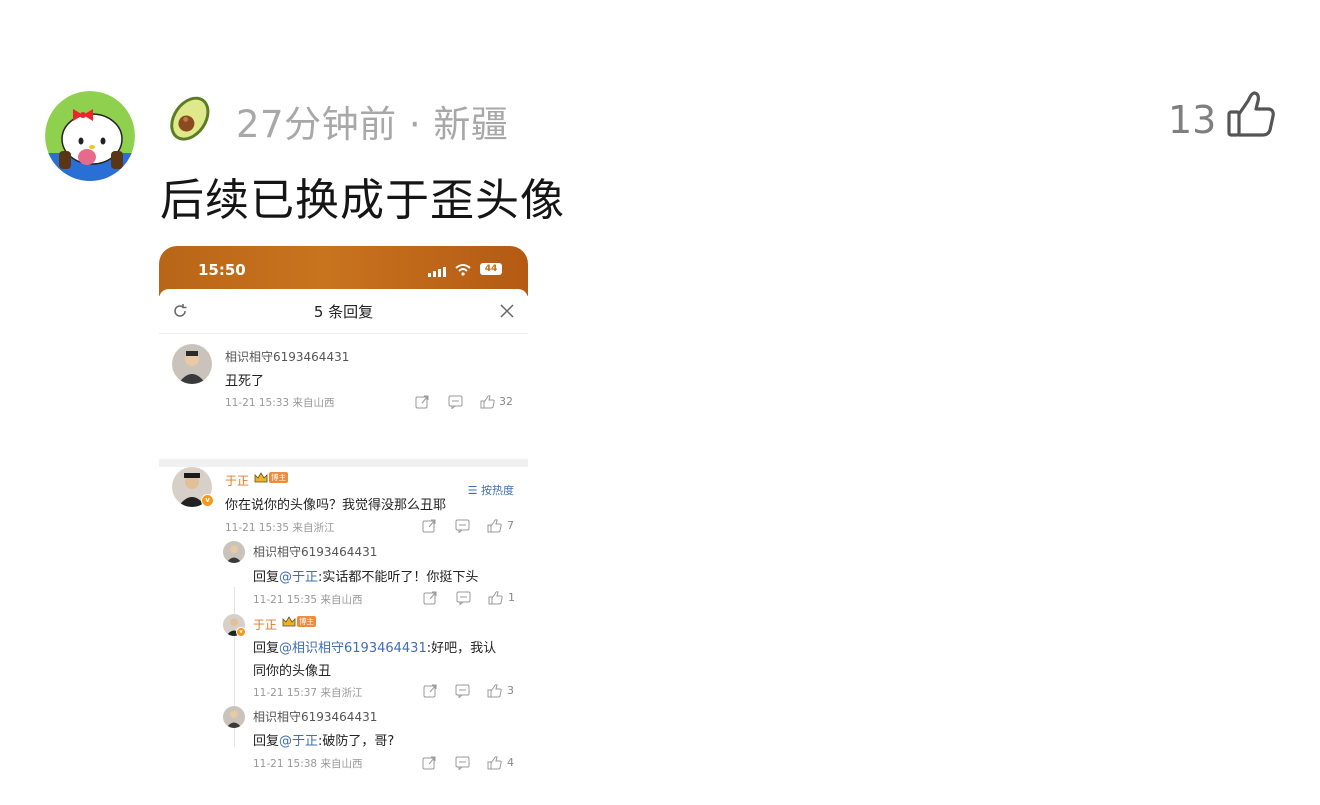 Image resolution: width=1320 pixels, height=805 pixels. I want to click on like-count: 13, so click(1192, 120).